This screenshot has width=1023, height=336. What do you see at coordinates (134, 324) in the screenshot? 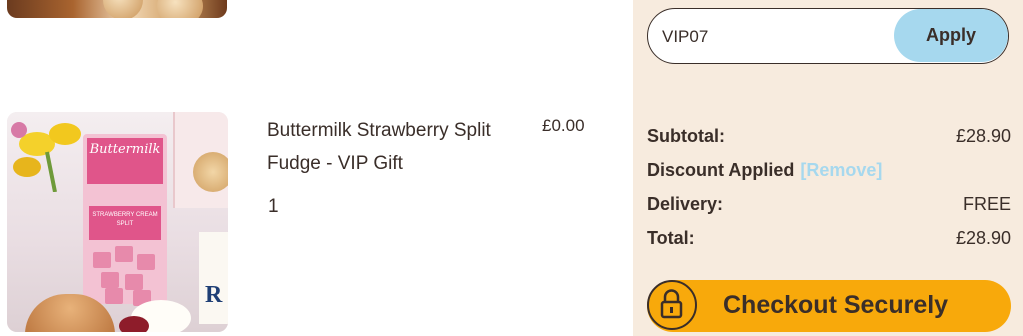
I see `jam` at bounding box center [134, 324].